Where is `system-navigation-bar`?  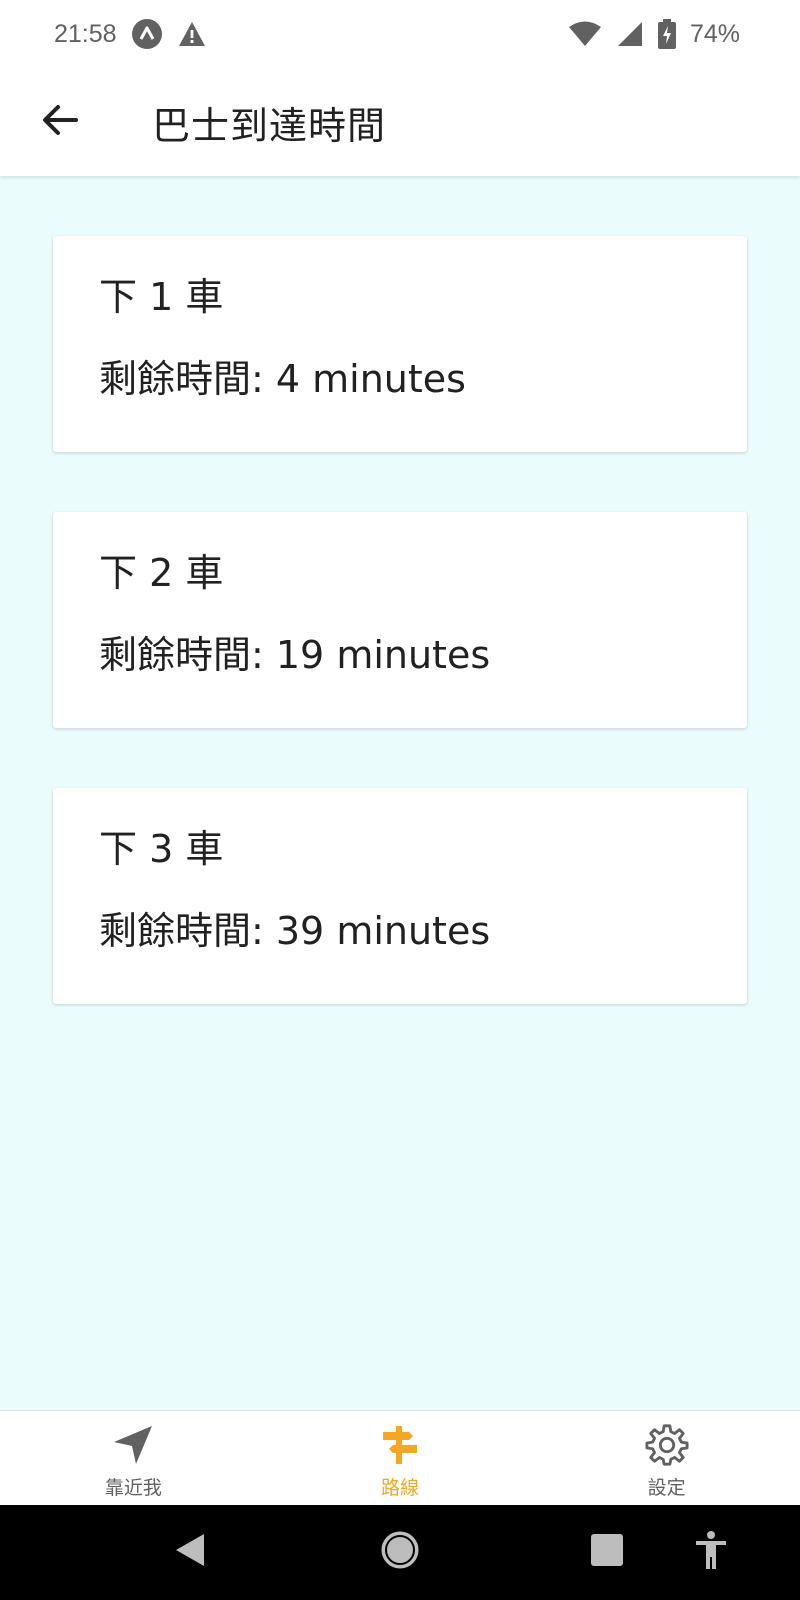
system-navigation-bar is located at coordinates (400, 1552).